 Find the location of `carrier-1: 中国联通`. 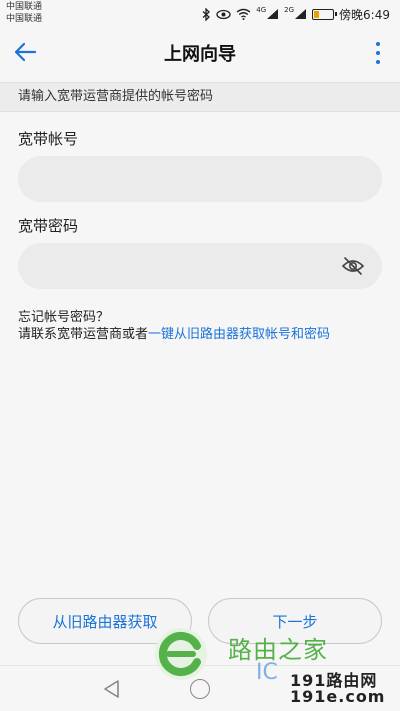

carrier-1: 中国联通 is located at coordinates (24, 7).